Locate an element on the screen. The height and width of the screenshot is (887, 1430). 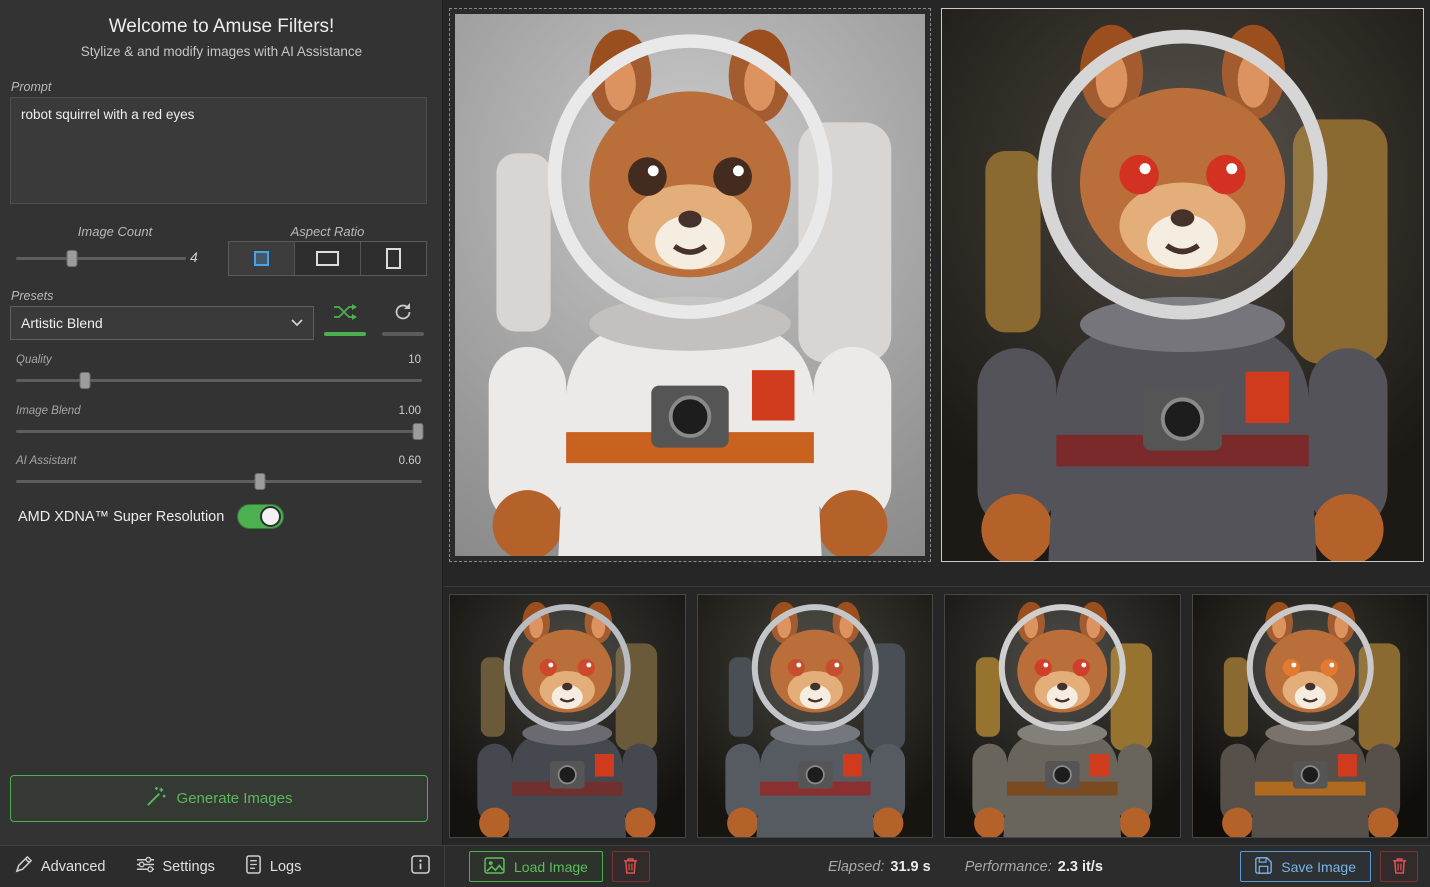
super-resolution-row: AMD XDNA™ Super Resolution is located at coordinates (151, 516).